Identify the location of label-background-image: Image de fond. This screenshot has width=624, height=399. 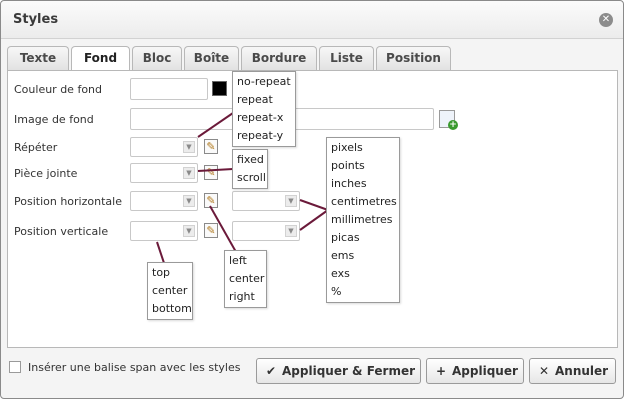
(54, 119).